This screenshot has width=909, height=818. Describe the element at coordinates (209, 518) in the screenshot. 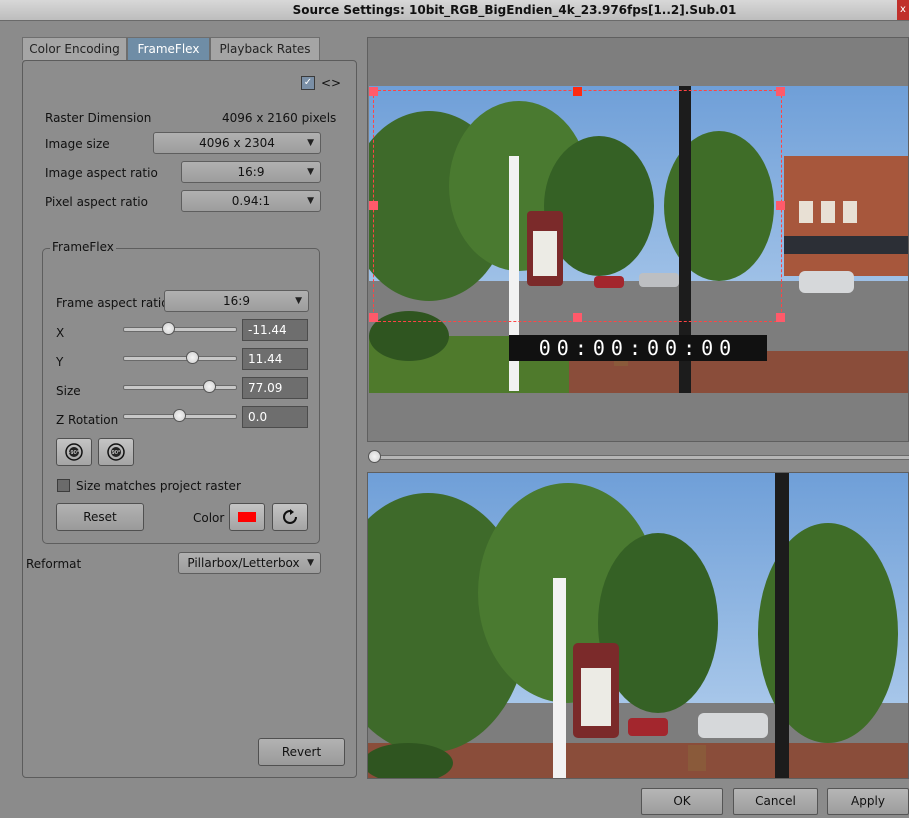

I see `color-label: Color` at that location.